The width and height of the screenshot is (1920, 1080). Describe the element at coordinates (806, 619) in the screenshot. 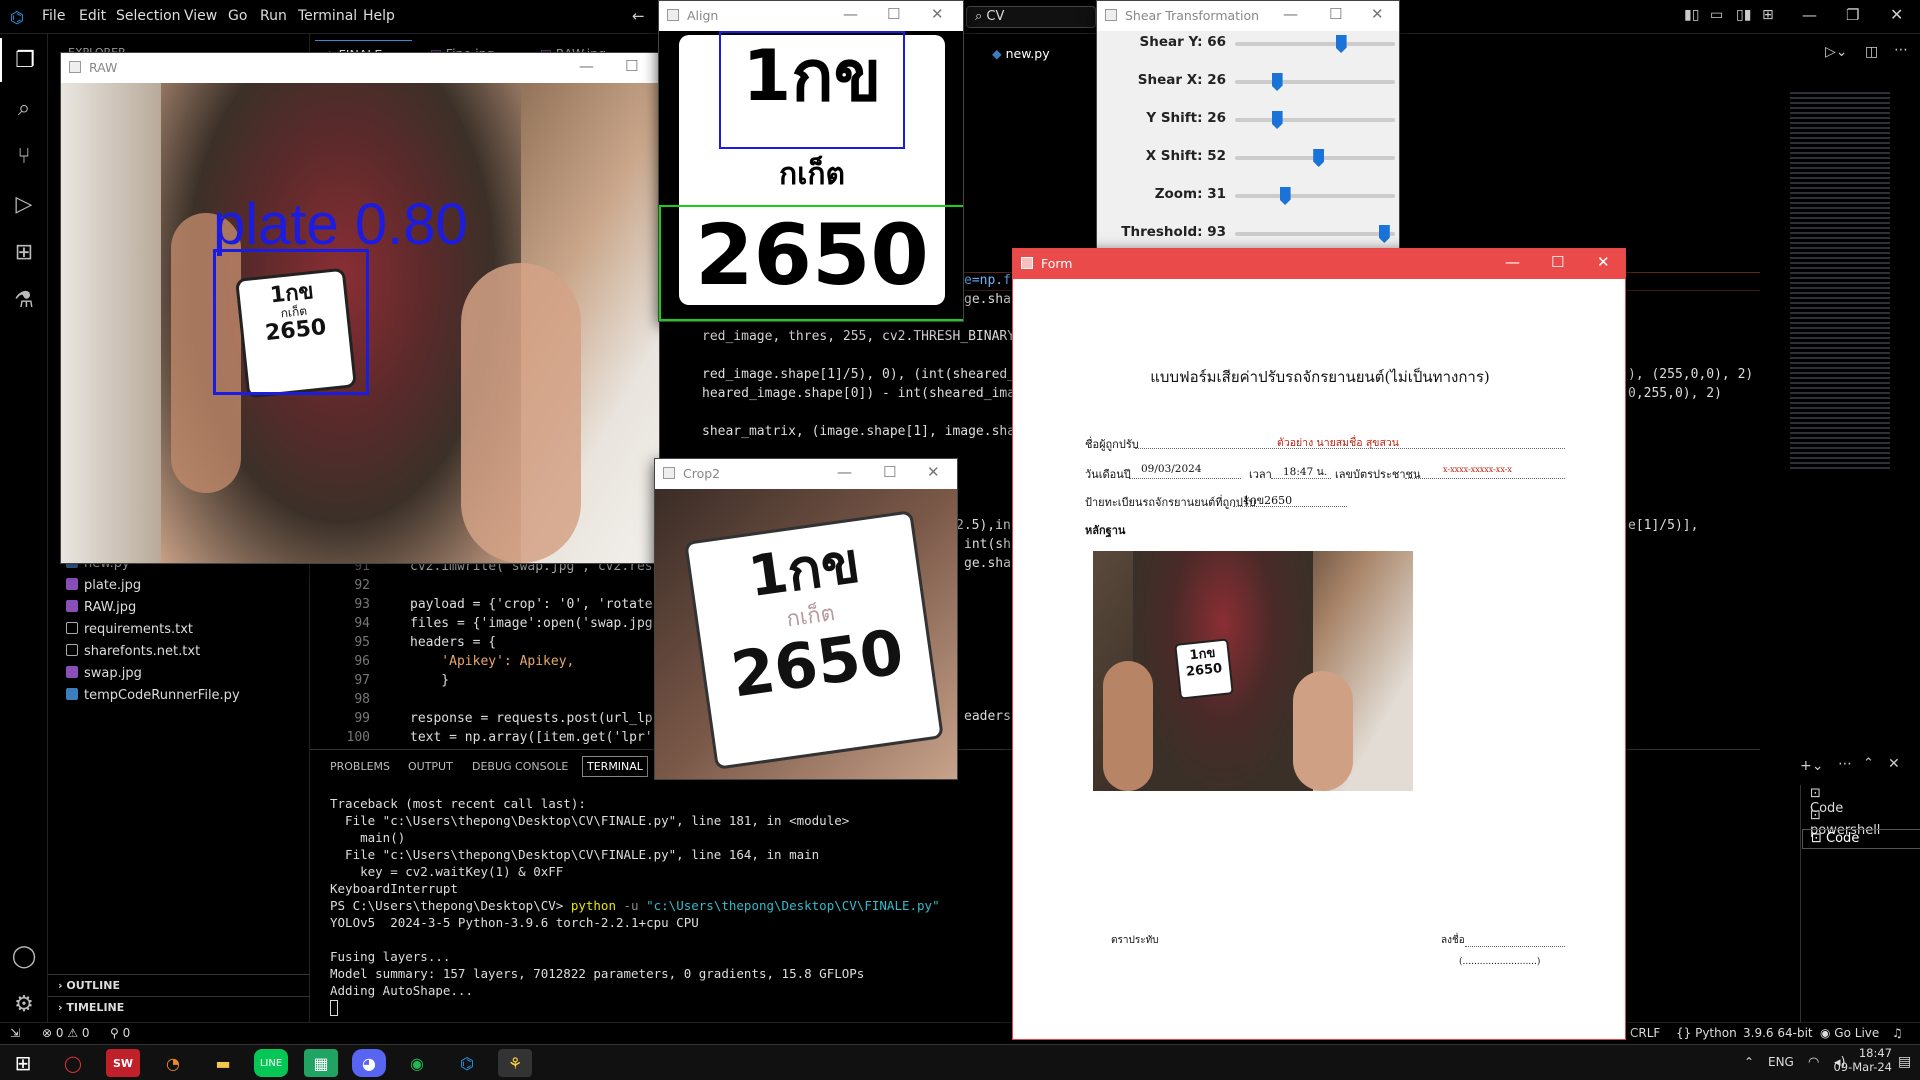

I see `crop2-window: Crop2 — ☐ ✕ 1กข กเก็ต 2650` at that location.